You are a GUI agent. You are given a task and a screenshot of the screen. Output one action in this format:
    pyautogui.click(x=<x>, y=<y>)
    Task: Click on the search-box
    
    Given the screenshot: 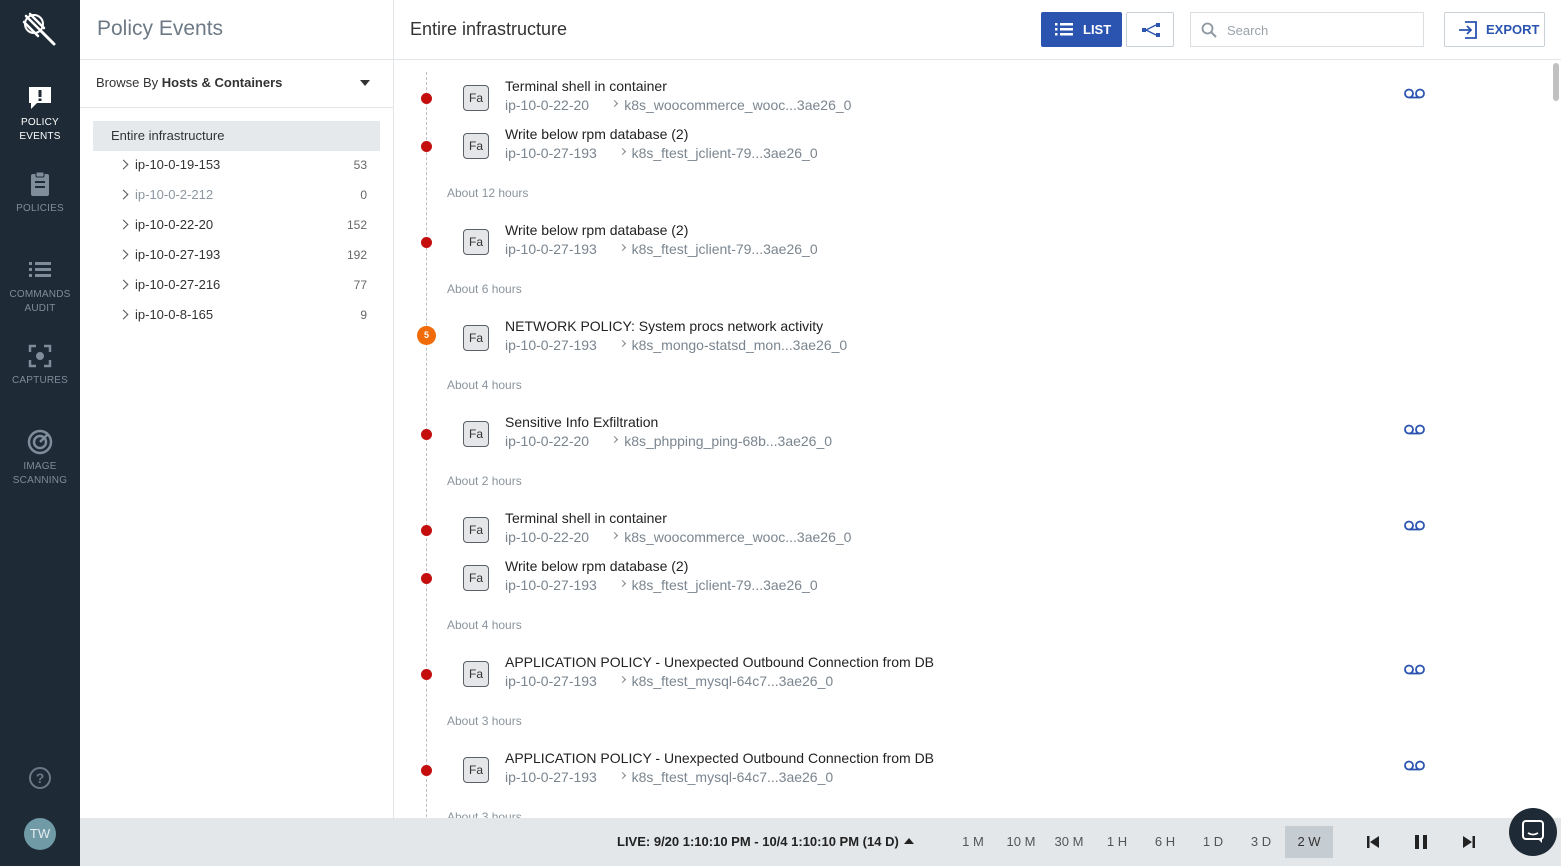 What is the action you would take?
    pyautogui.click(x=1307, y=29)
    